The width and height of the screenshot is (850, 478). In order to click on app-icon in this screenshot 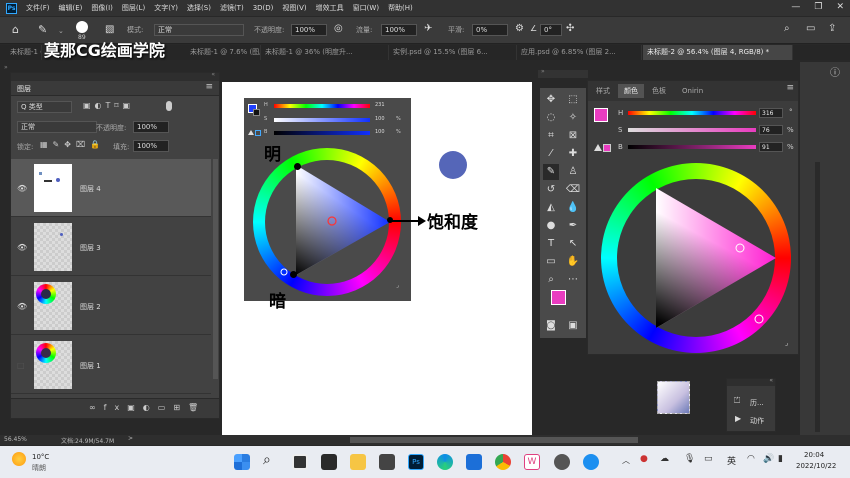, I will do `click(474, 462)`.